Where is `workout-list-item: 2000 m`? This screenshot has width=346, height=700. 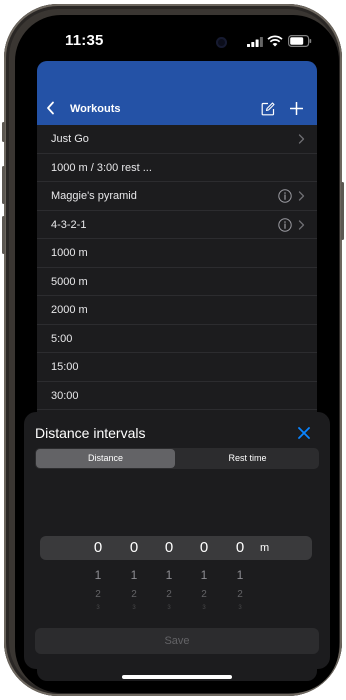 workout-list-item: 2000 m is located at coordinates (177, 310).